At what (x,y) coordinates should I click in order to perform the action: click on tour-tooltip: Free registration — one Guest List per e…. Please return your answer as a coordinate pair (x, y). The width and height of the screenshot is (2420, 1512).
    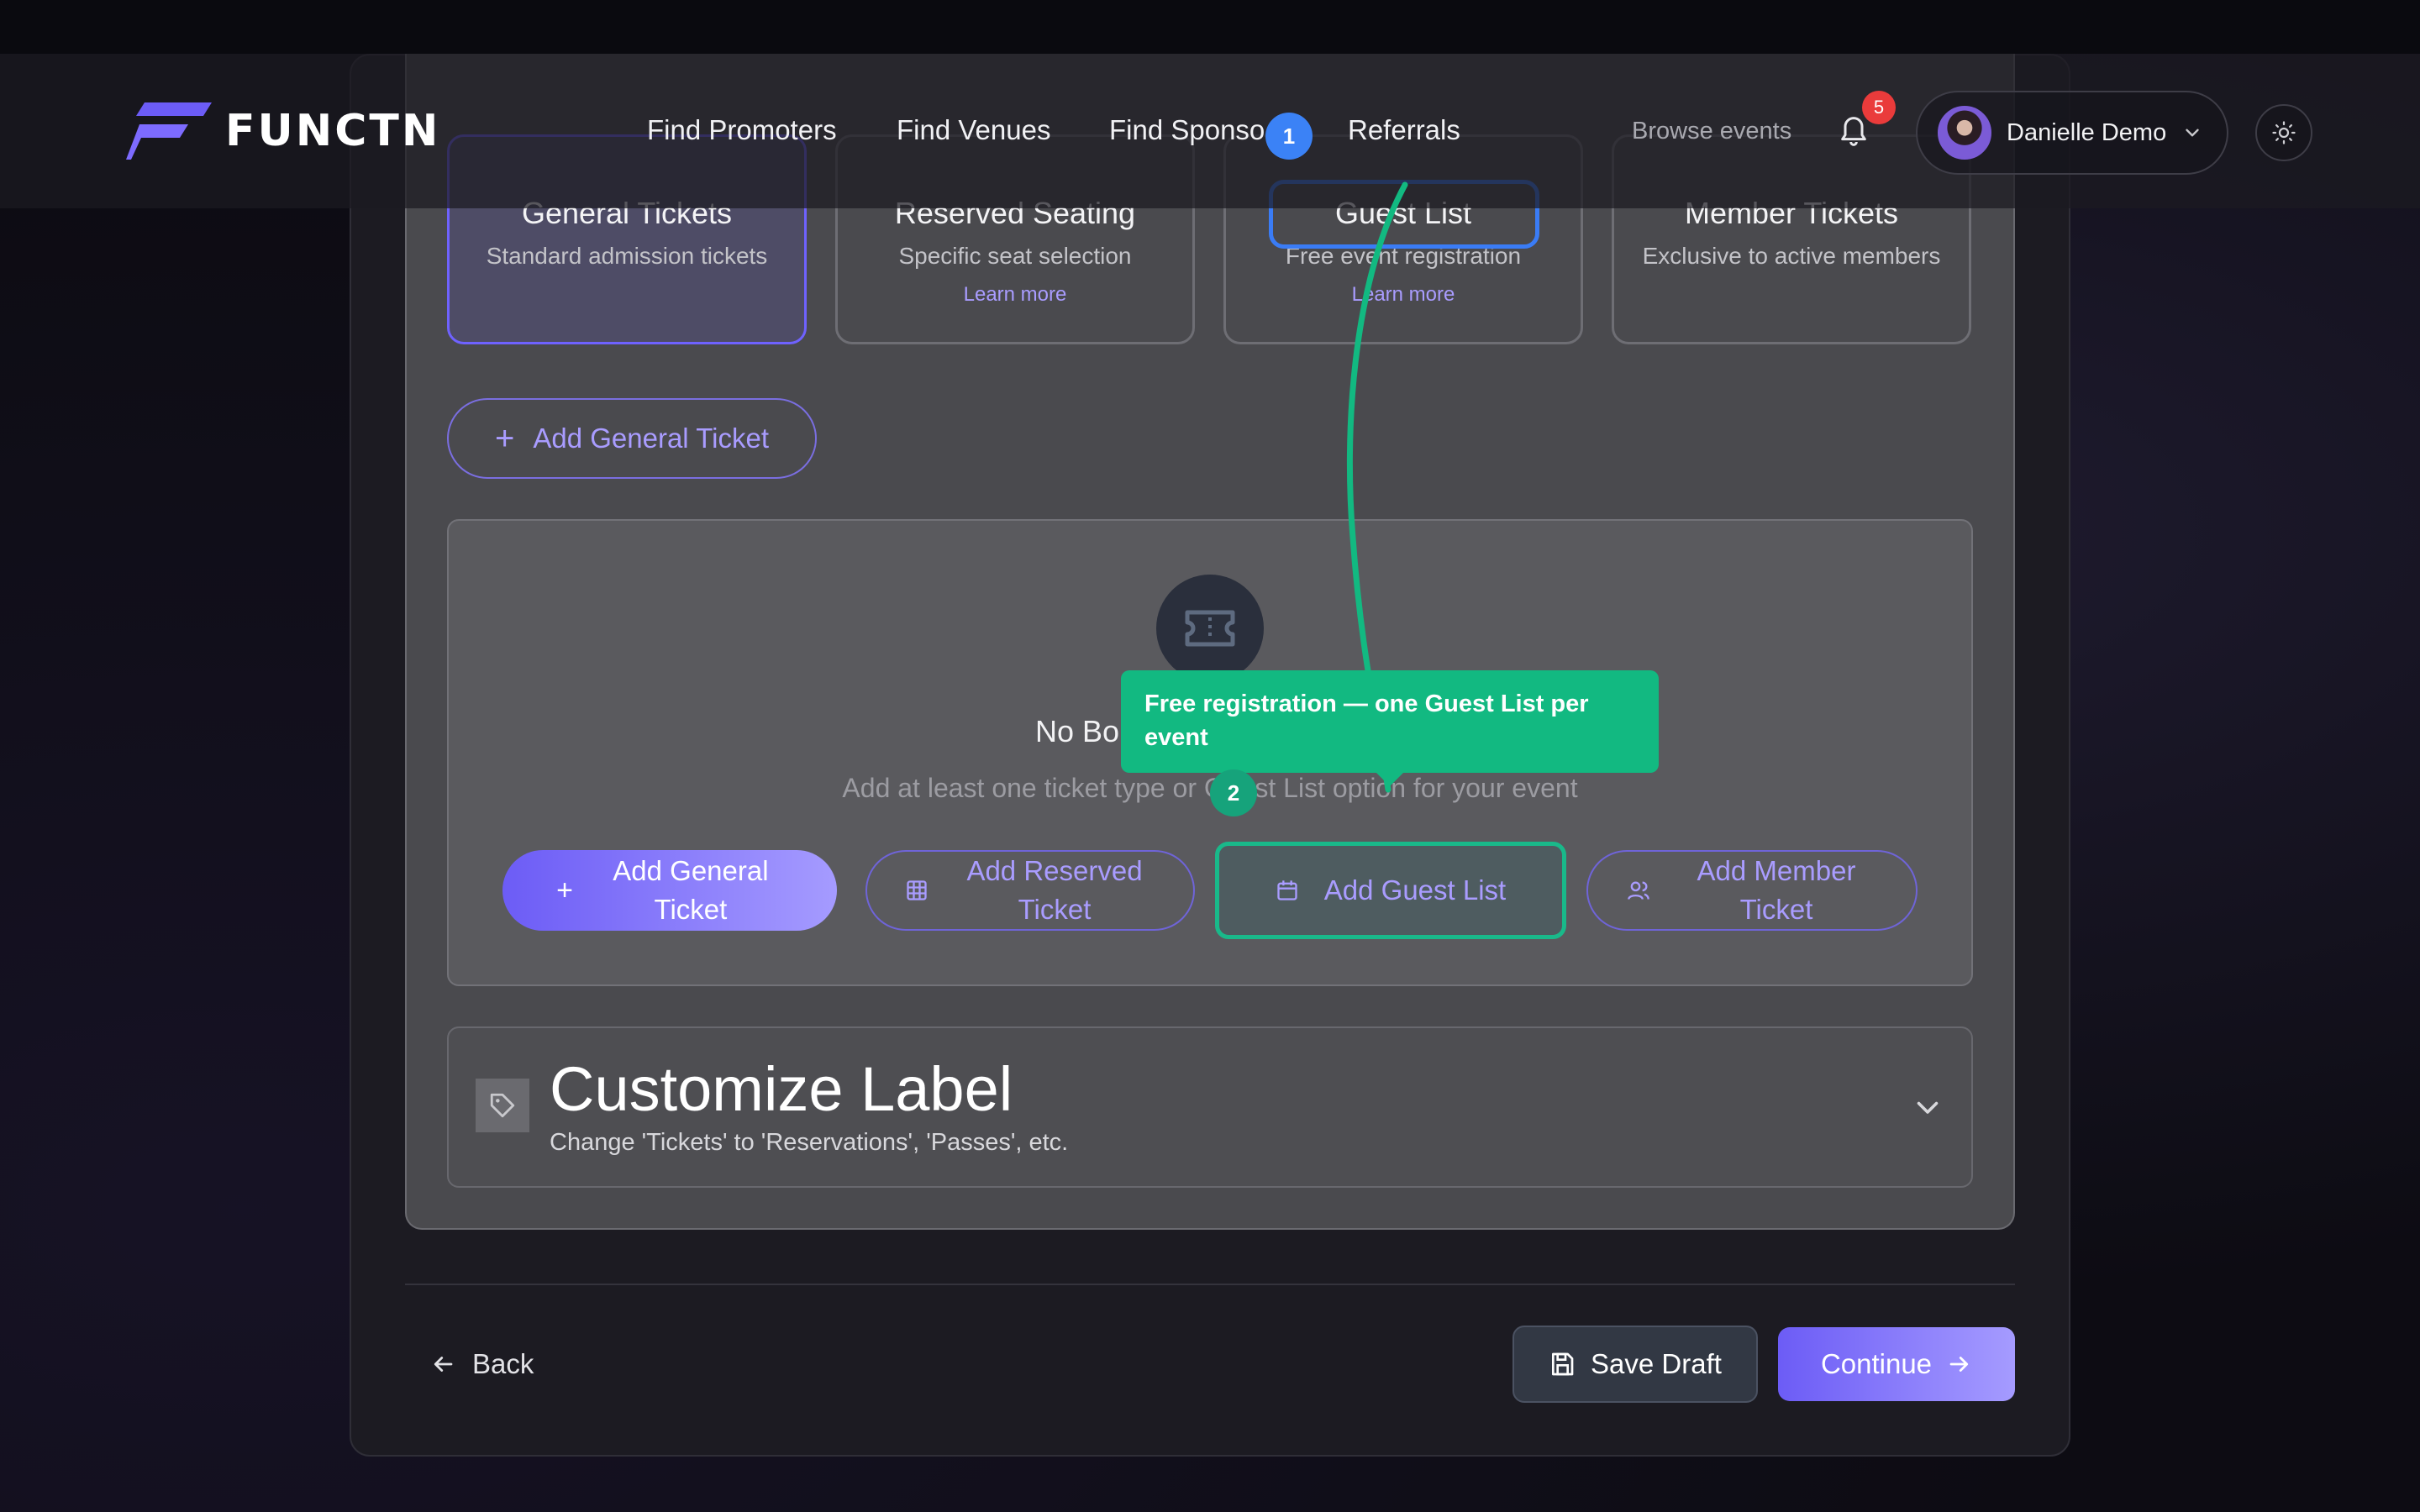
    Looking at the image, I should click on (1390, 721).